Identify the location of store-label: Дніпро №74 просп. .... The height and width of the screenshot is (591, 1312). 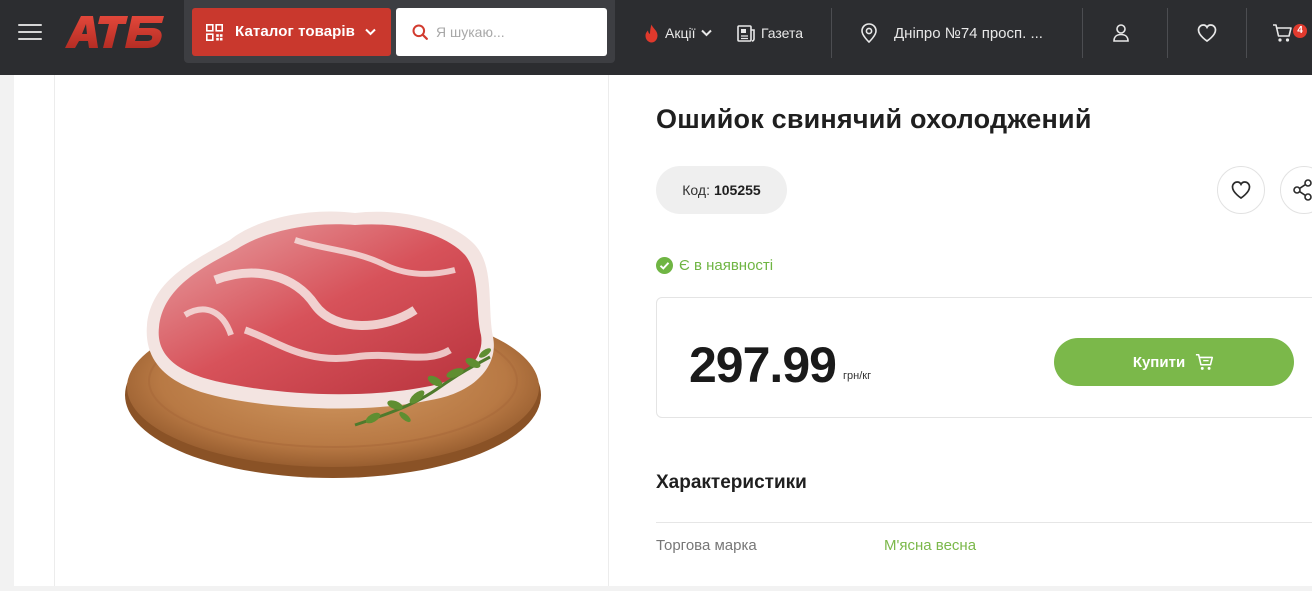
(968, 33).